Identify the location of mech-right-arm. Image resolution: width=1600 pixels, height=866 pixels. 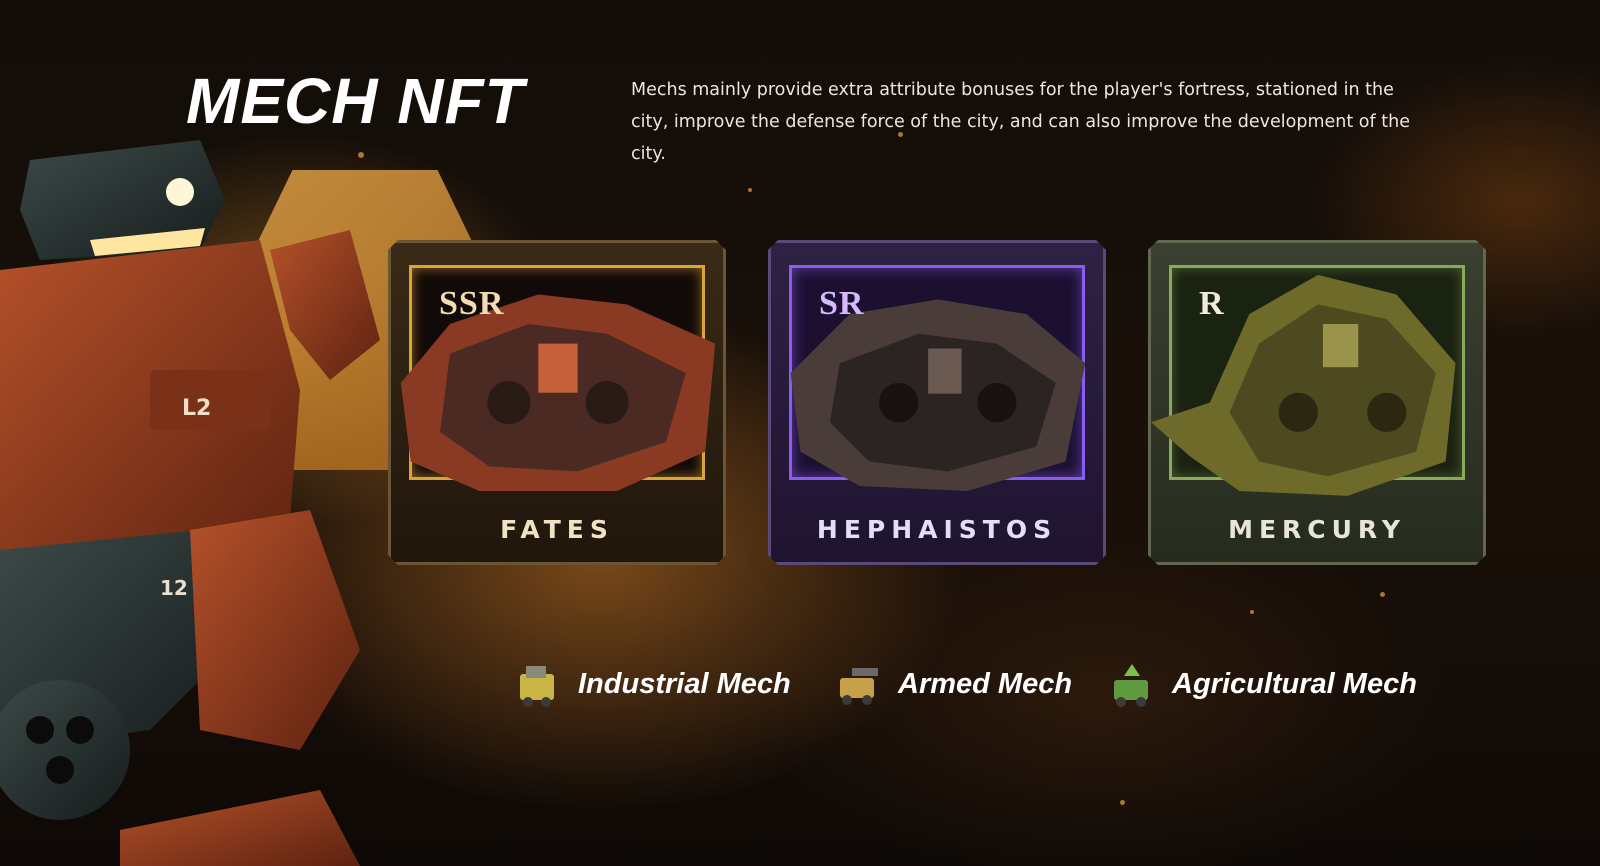
(275, 630).